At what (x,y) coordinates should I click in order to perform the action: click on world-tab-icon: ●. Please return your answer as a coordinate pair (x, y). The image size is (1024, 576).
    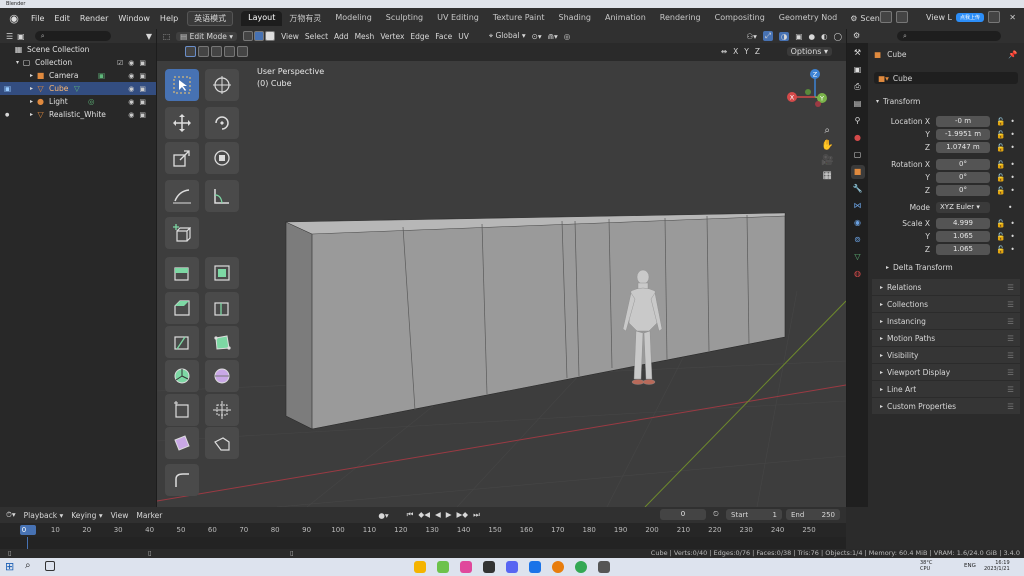
    Looking at the image, I should click on (858, 138).